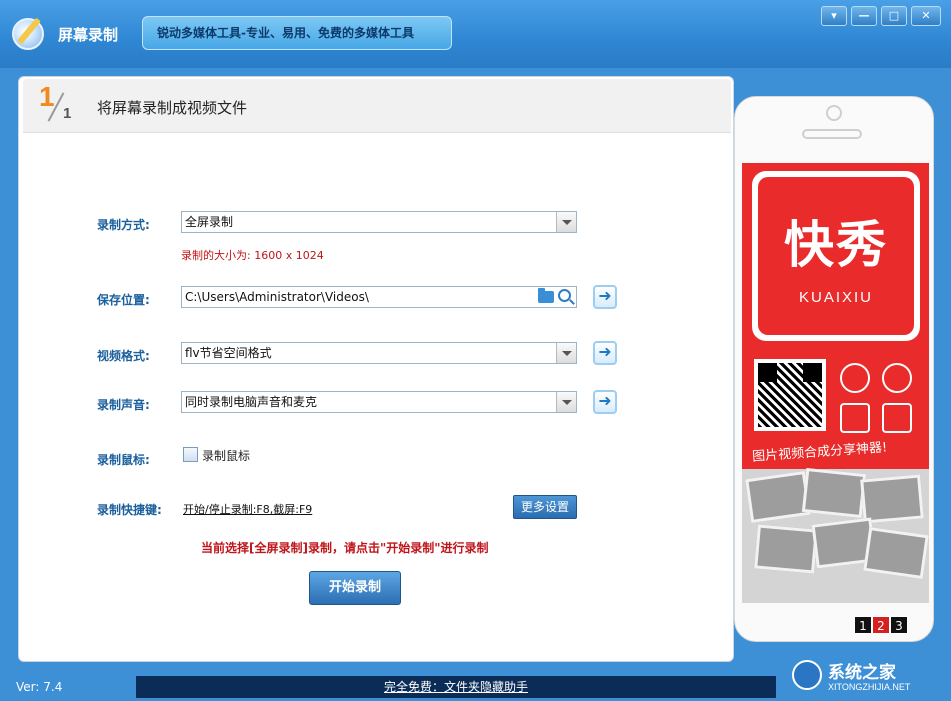  I want to click on record-mode-value: 全屏录制, so click(209, 222).